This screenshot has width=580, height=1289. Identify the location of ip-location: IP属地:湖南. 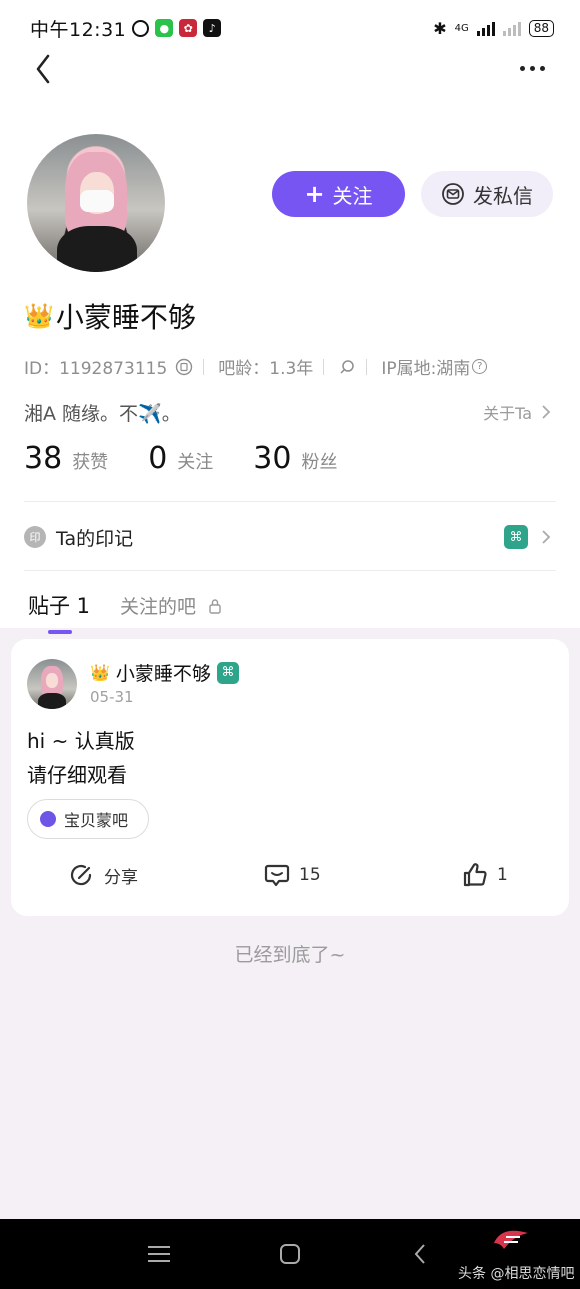
(426, 369).